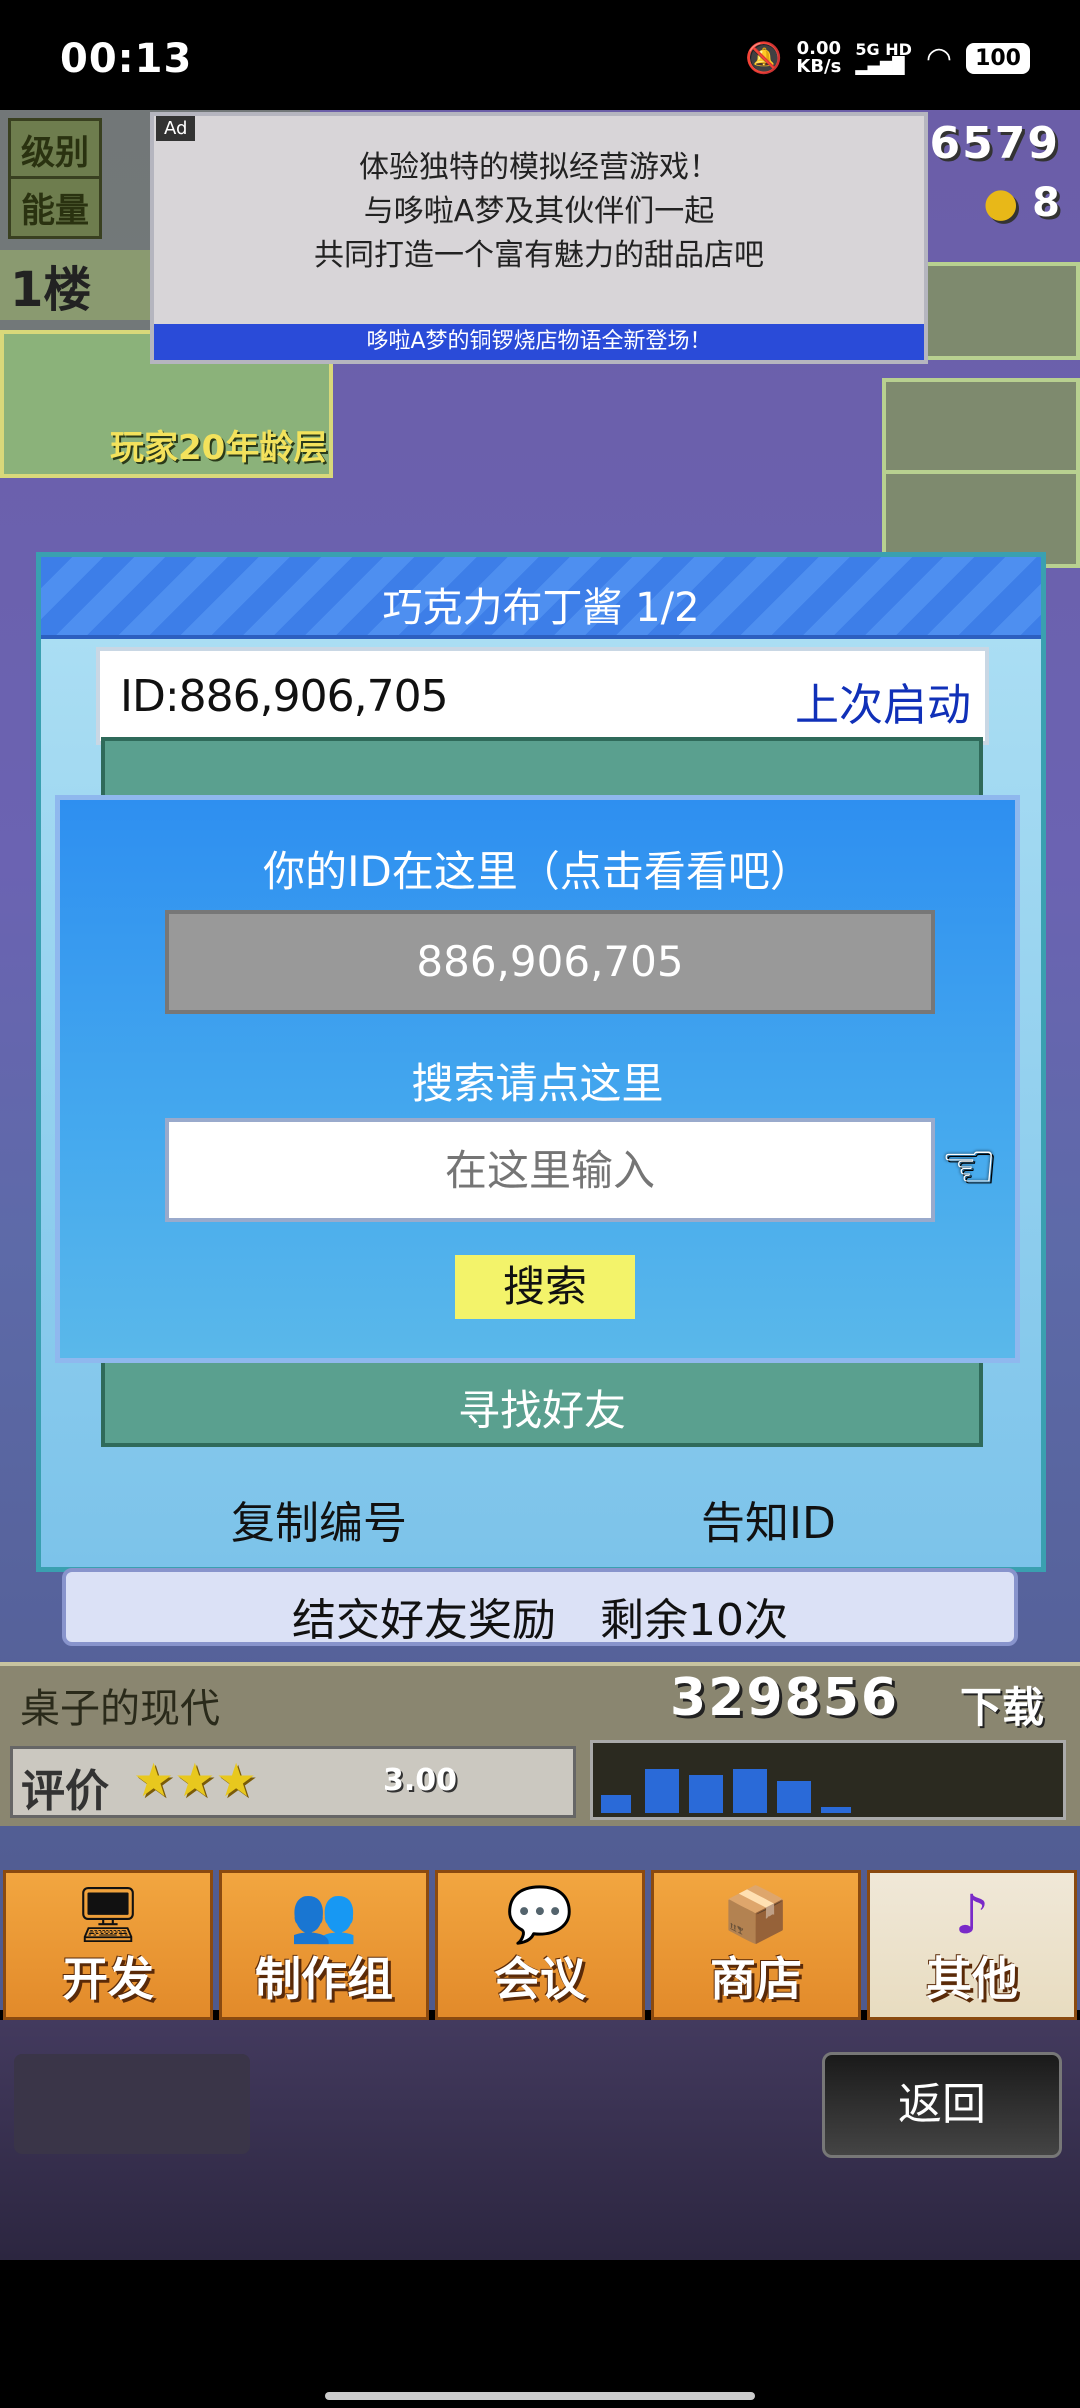 The height and width of the screenshot is (2408, 1080). I want to click on search-input, so click(550, 1170).